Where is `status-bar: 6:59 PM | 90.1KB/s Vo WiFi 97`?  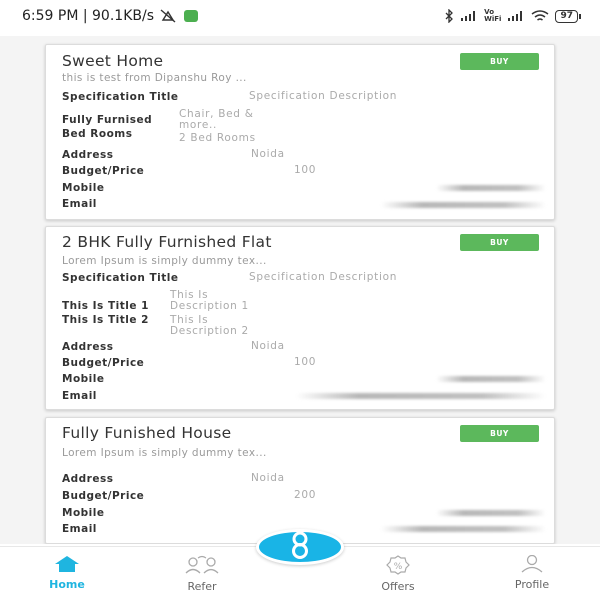 status-bar: 6:59 PM | 90.1KB/s Vo WiFi 97 is located at coordinates (300, 16).